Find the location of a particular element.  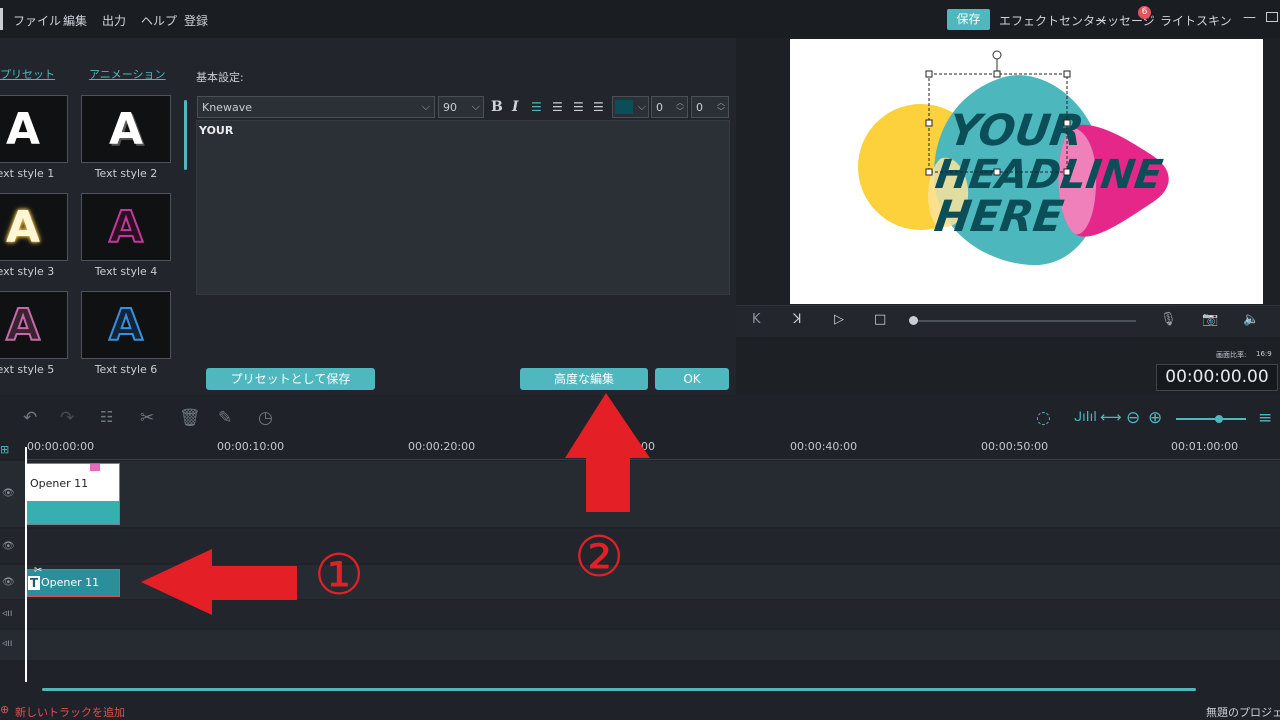

annotation-circle-2: ② is located at coordinates (599, 557).